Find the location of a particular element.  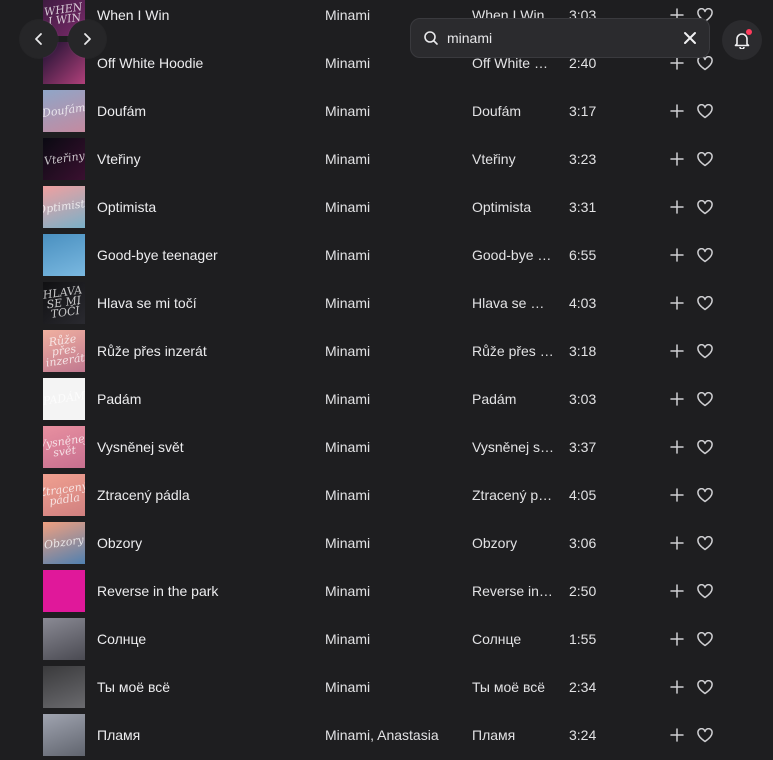

album-cover: Obzory is located at coordinates (64, 543).